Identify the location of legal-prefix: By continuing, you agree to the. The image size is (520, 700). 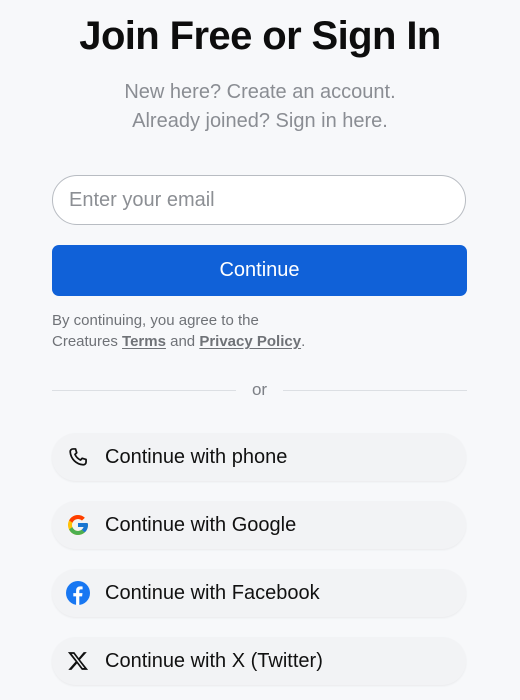
(155, 320).